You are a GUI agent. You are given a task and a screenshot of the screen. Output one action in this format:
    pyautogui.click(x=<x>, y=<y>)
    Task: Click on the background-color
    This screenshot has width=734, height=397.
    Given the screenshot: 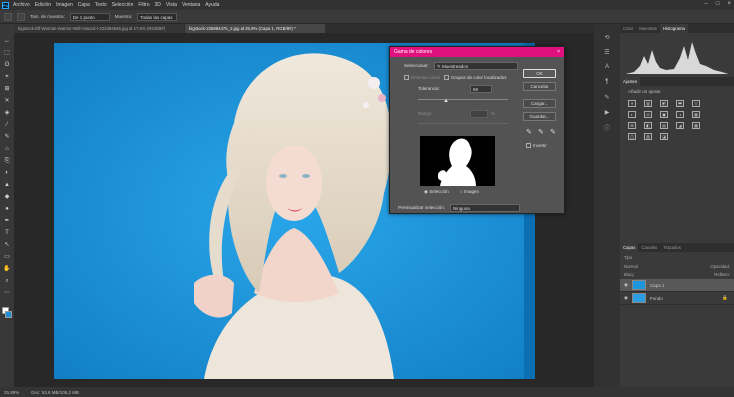 What is the action you would take?
    pyautogui.click(x=8, y=314)
    